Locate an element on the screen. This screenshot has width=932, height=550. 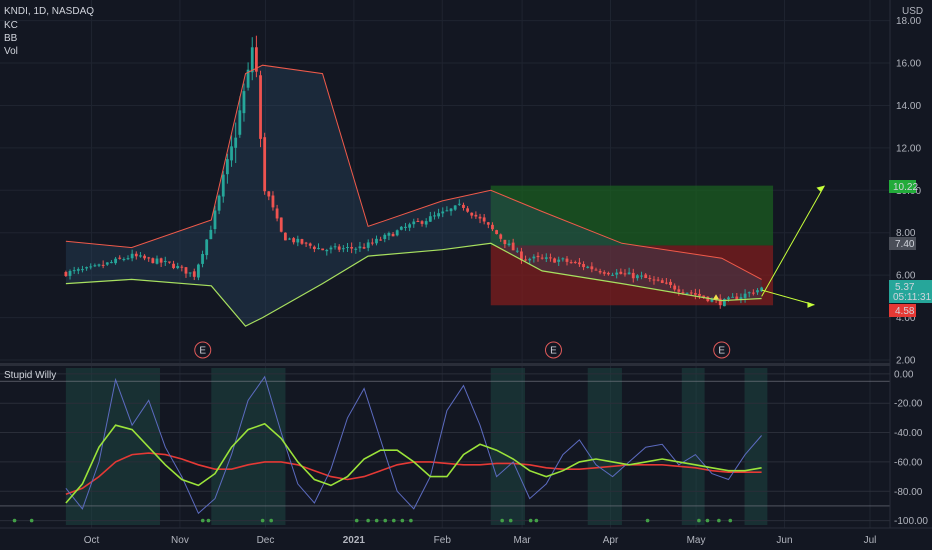
oscillator-tick-label: -80.00 is located at coordinates (908, 492).